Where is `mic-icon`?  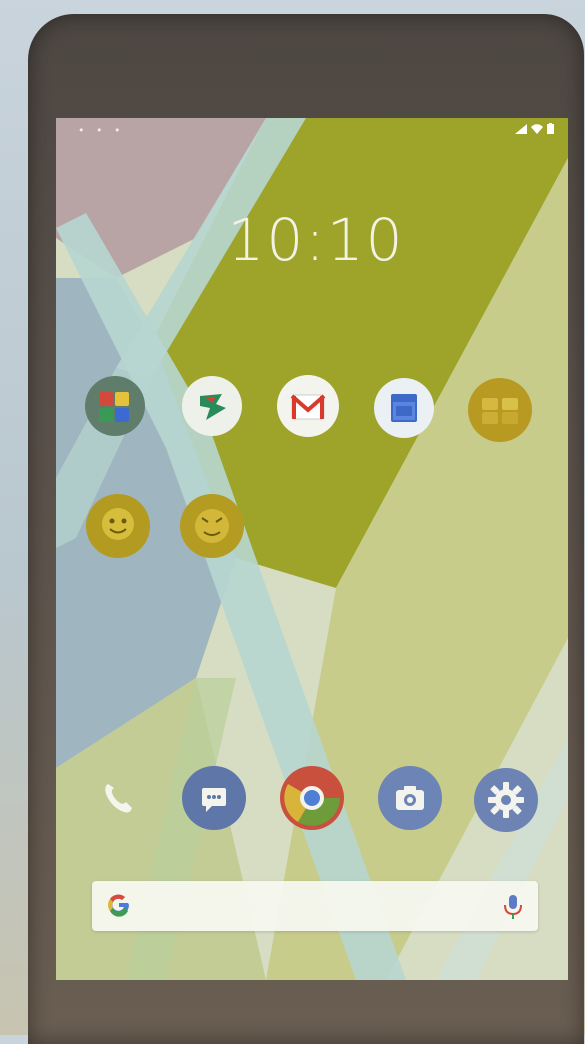 mic-icon is located at coordinates (513, 907).